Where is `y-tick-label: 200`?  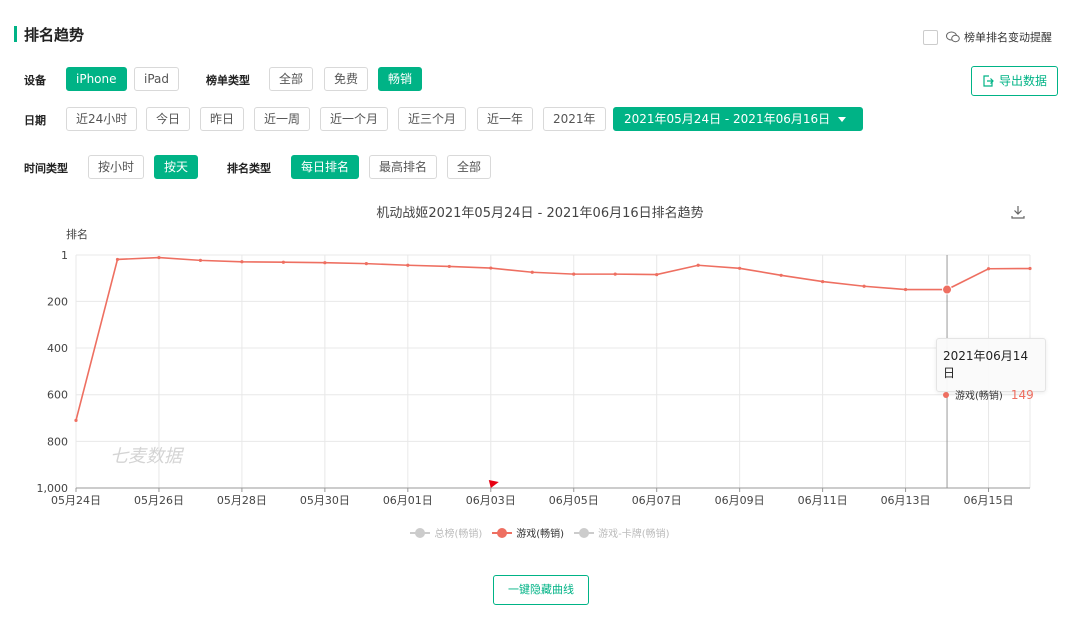
y-tick-label: 200 is located at coordinates (57, 301).